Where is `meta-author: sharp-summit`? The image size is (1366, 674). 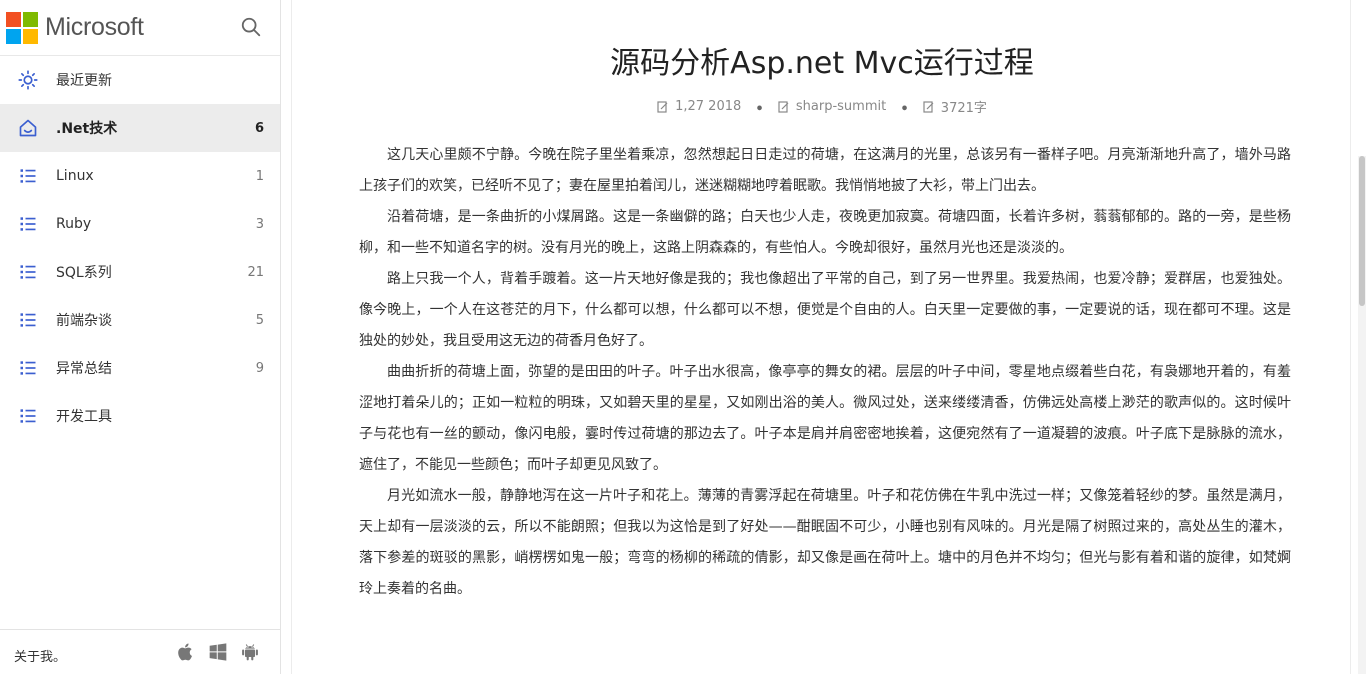
meta-author: sharp-summit is located at coordinates (832, 106).